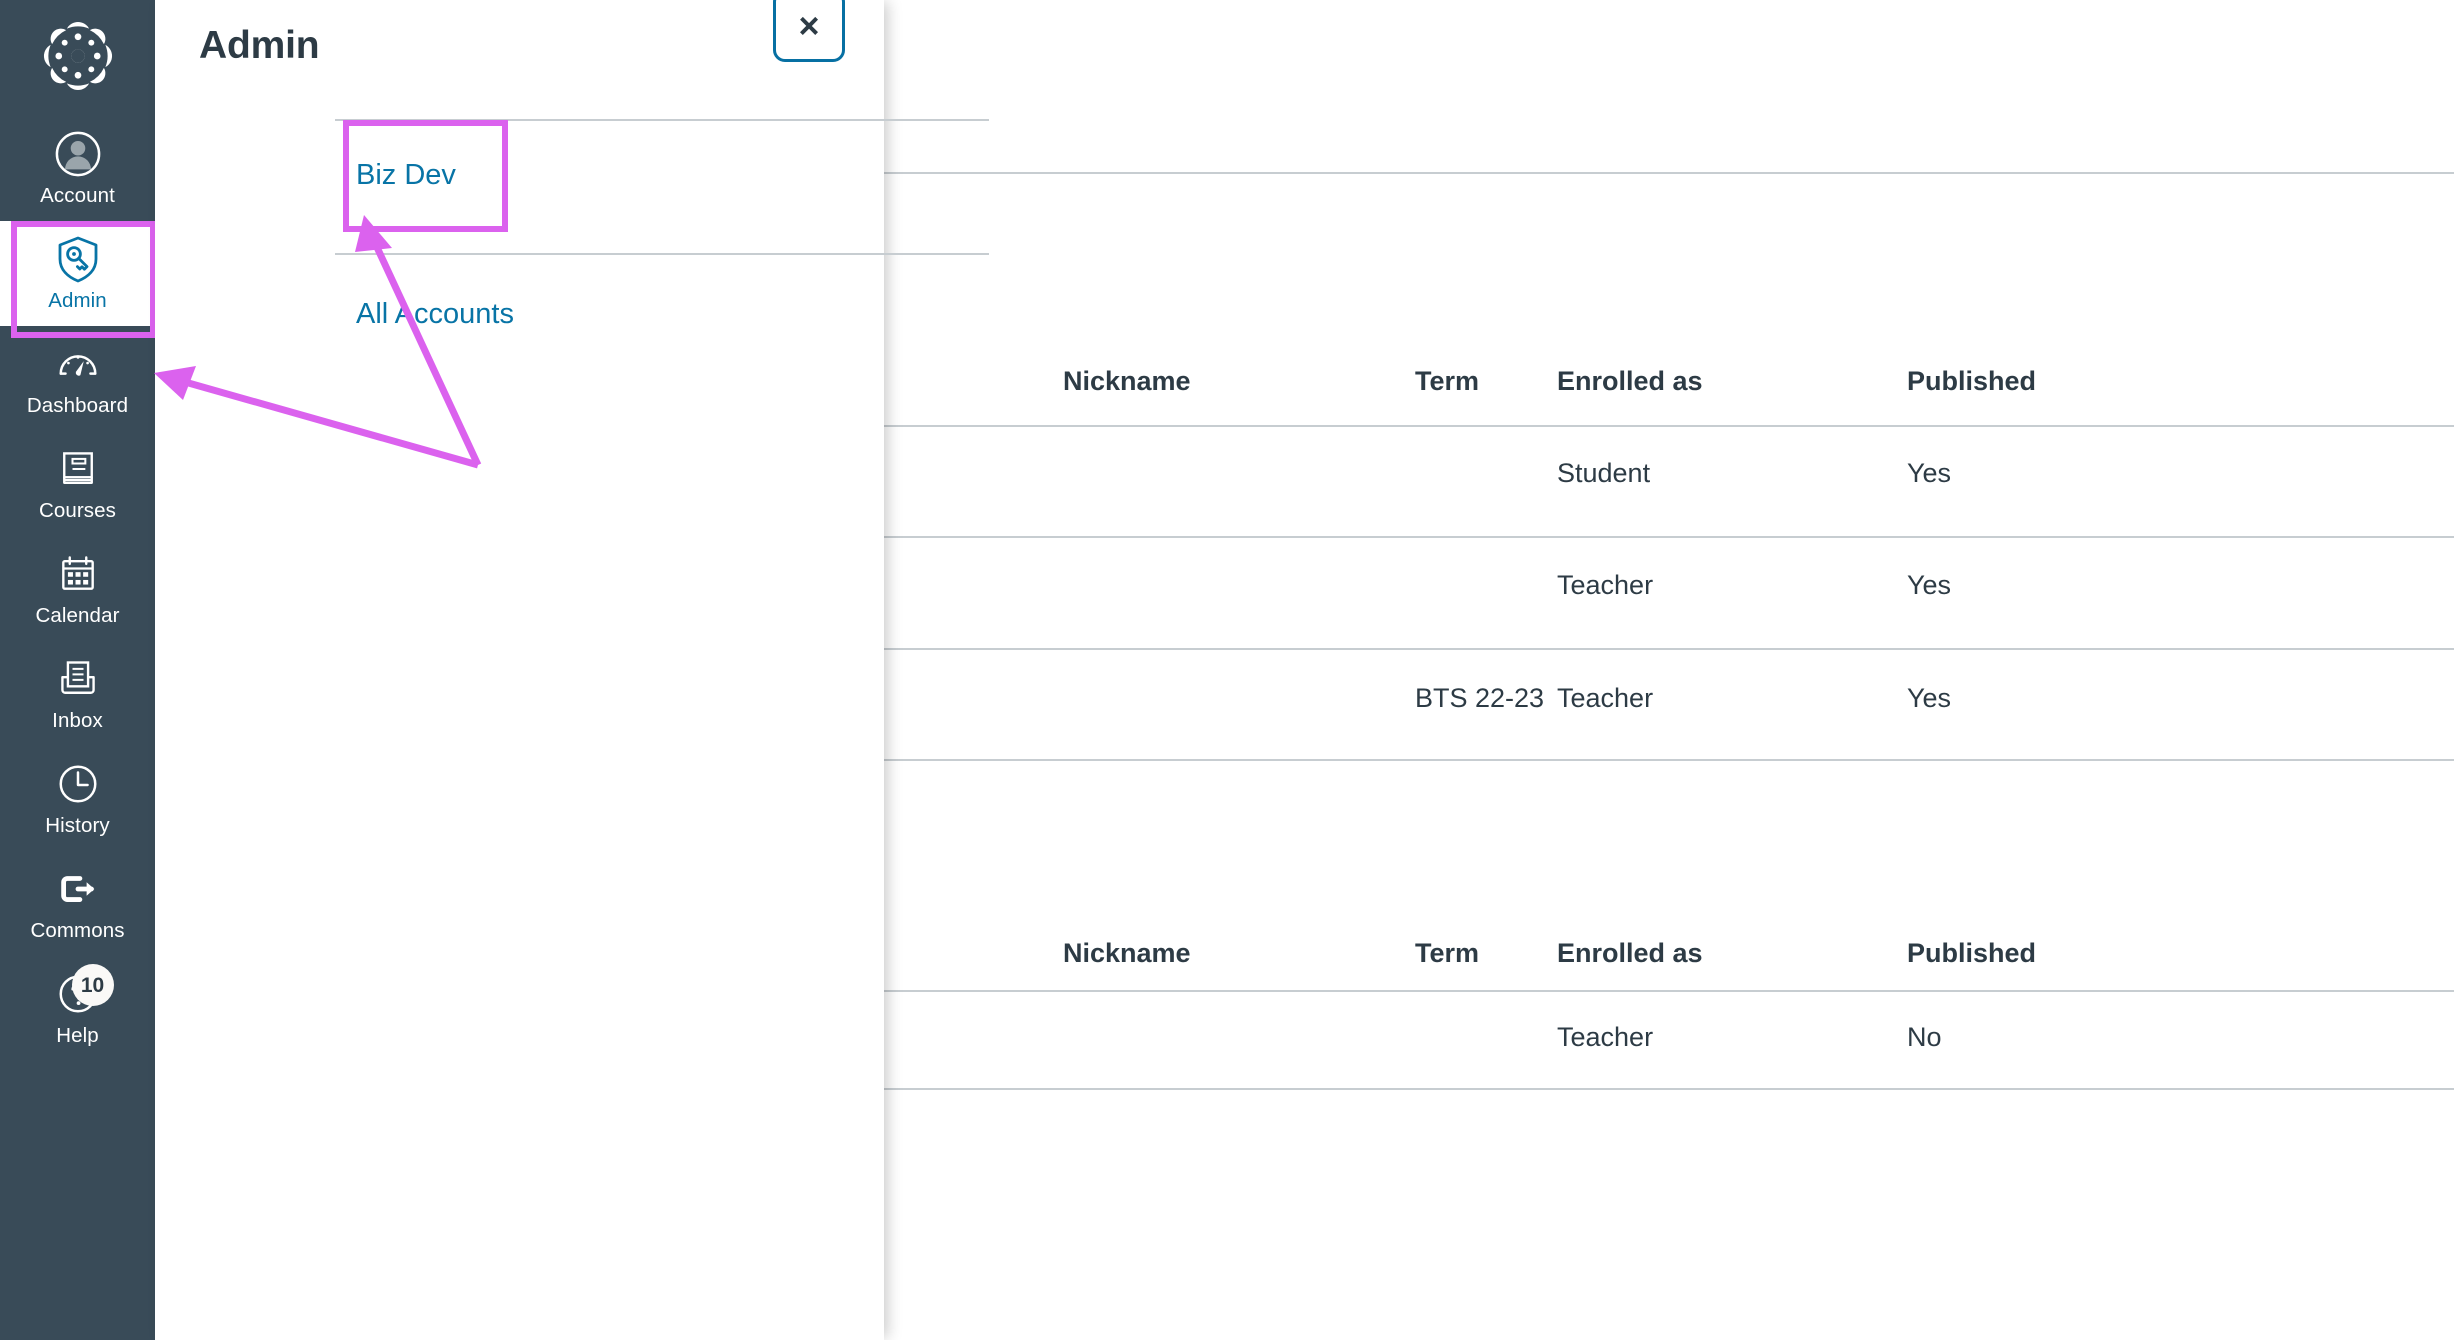 The width and height of the screenshot is (2454, 1340). I want to click on nav-item-admin: Admin, so click(77, 279).